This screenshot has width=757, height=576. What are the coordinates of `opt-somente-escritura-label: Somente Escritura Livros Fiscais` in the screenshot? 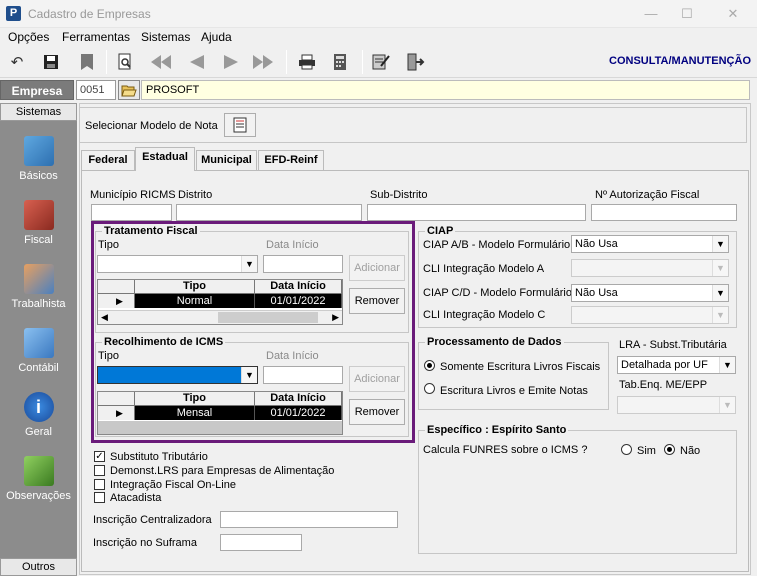 It's located at (520, 367).